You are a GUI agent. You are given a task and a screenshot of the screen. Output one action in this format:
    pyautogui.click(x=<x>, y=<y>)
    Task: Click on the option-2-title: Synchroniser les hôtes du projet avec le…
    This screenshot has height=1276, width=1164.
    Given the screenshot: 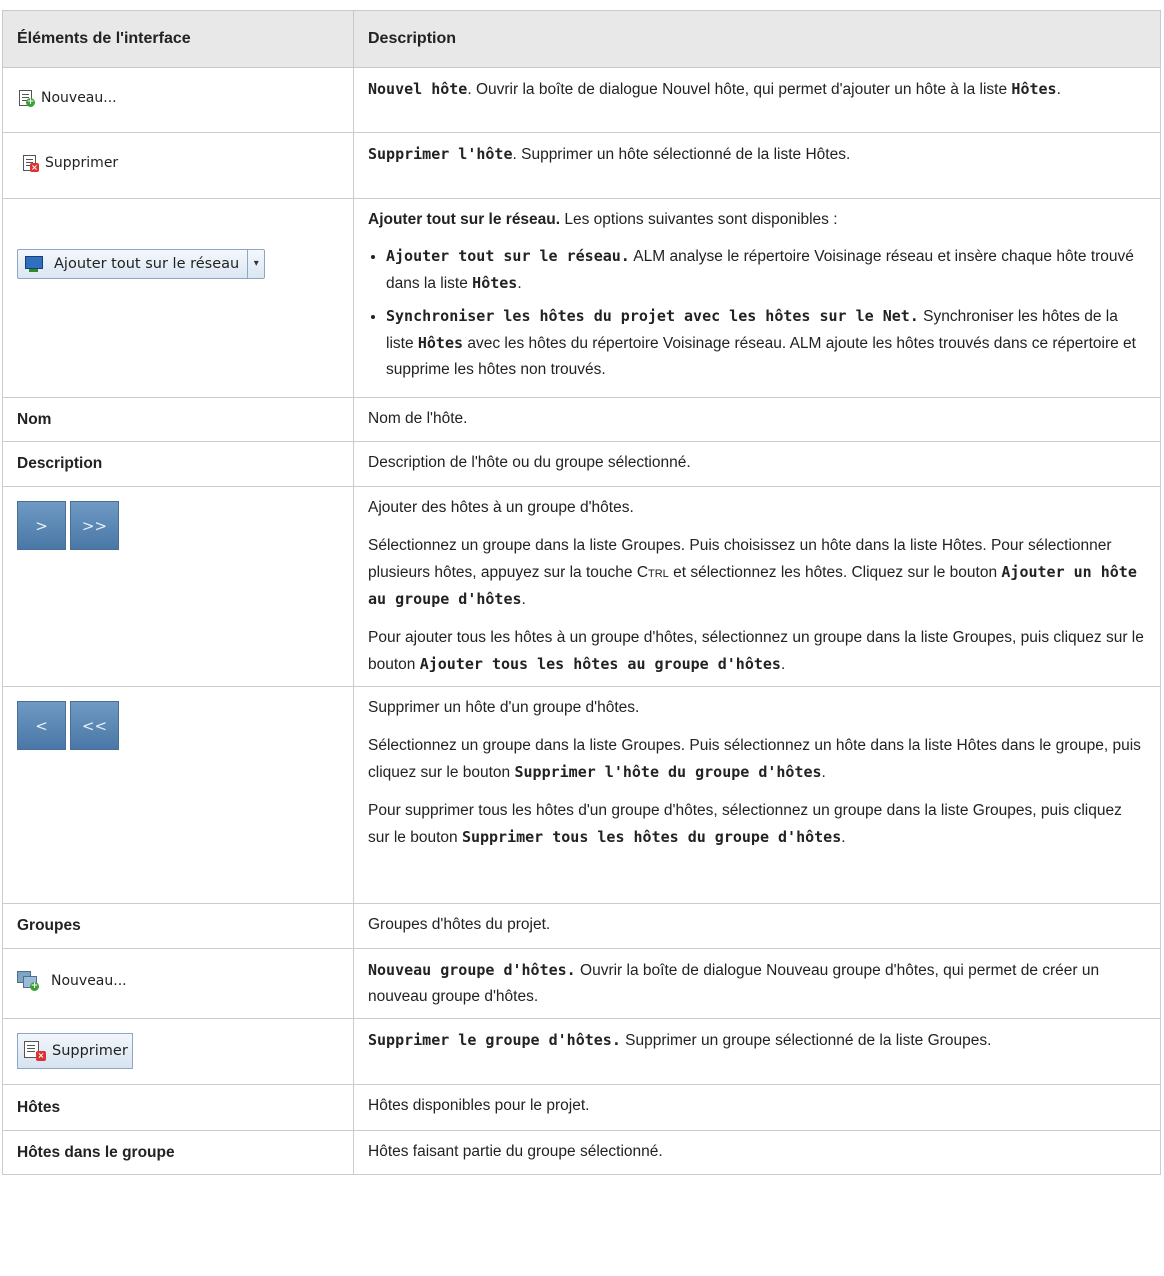 What is the action you would take?
    pyautogui.click(x=652, y=316)
    